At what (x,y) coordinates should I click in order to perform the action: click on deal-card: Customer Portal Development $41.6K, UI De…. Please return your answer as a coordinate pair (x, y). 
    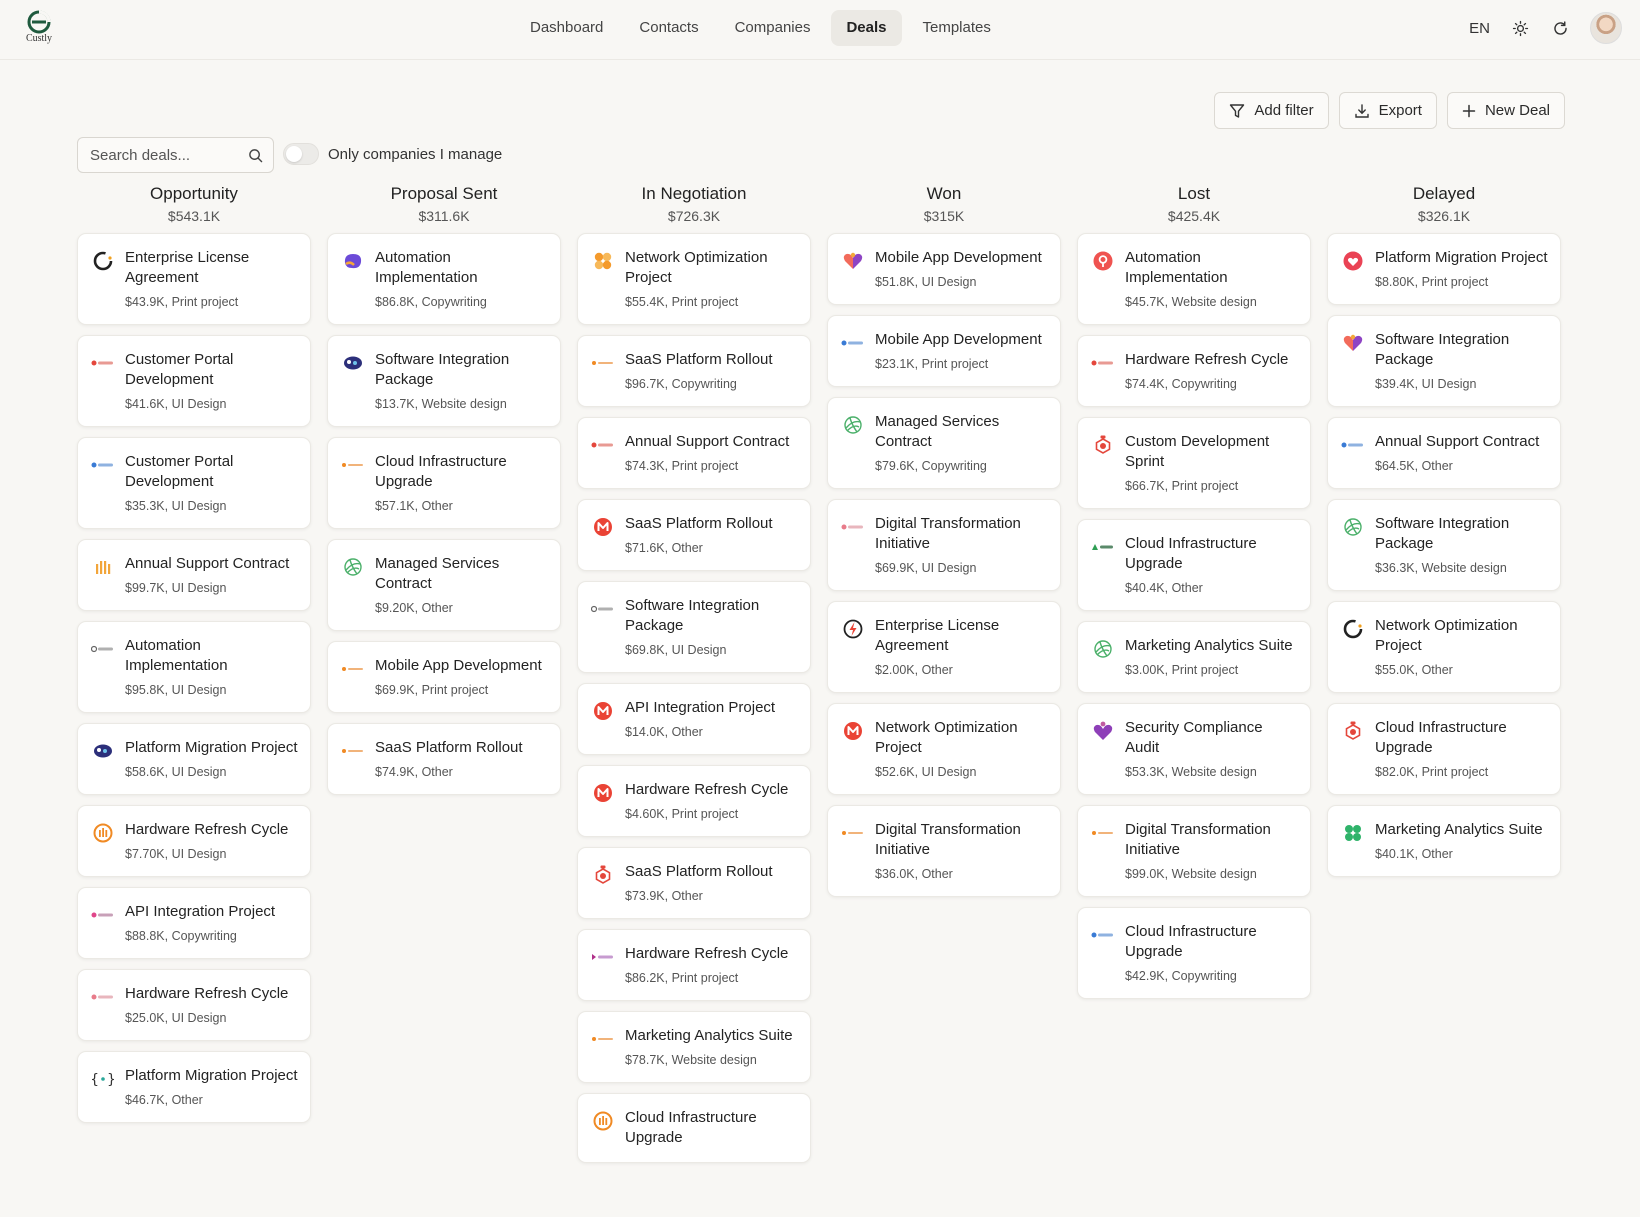
    Looking at the image, I should click on (194, 381).